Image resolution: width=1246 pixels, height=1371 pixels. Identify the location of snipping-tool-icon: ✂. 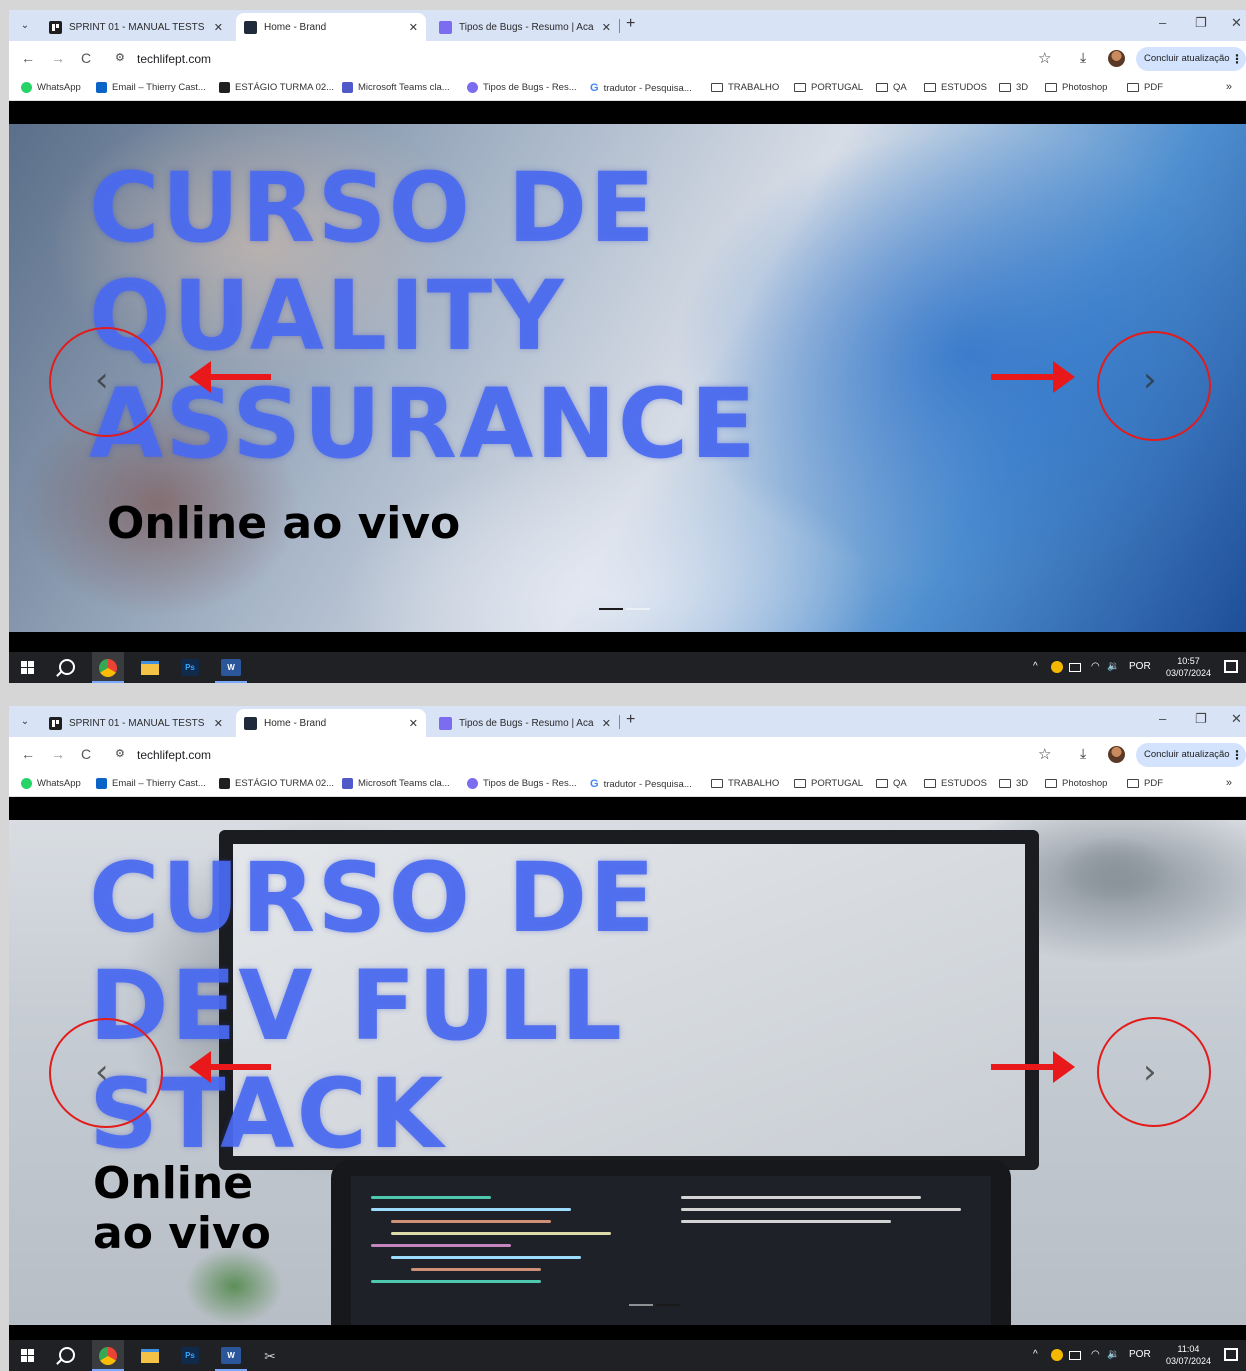
(270, 1356).